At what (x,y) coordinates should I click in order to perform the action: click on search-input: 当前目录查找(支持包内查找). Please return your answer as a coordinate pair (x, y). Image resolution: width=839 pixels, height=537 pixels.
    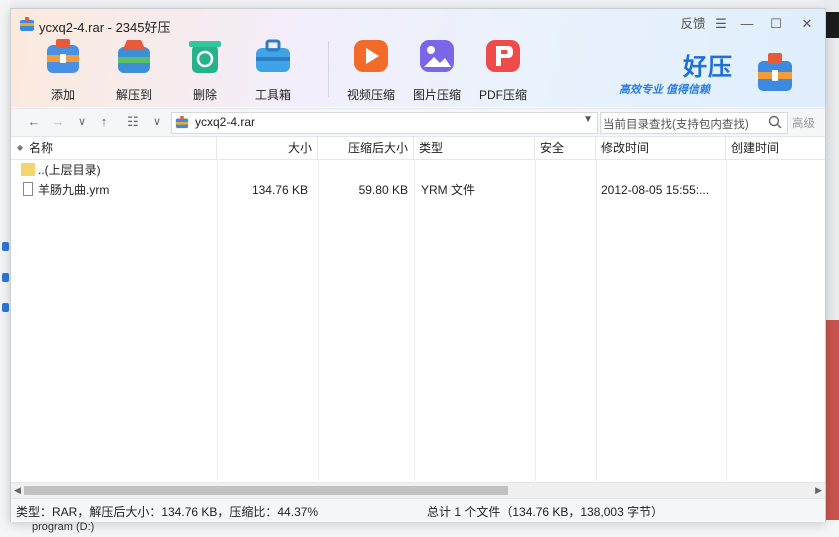
    Looking at the image, I should click on (694, 123).